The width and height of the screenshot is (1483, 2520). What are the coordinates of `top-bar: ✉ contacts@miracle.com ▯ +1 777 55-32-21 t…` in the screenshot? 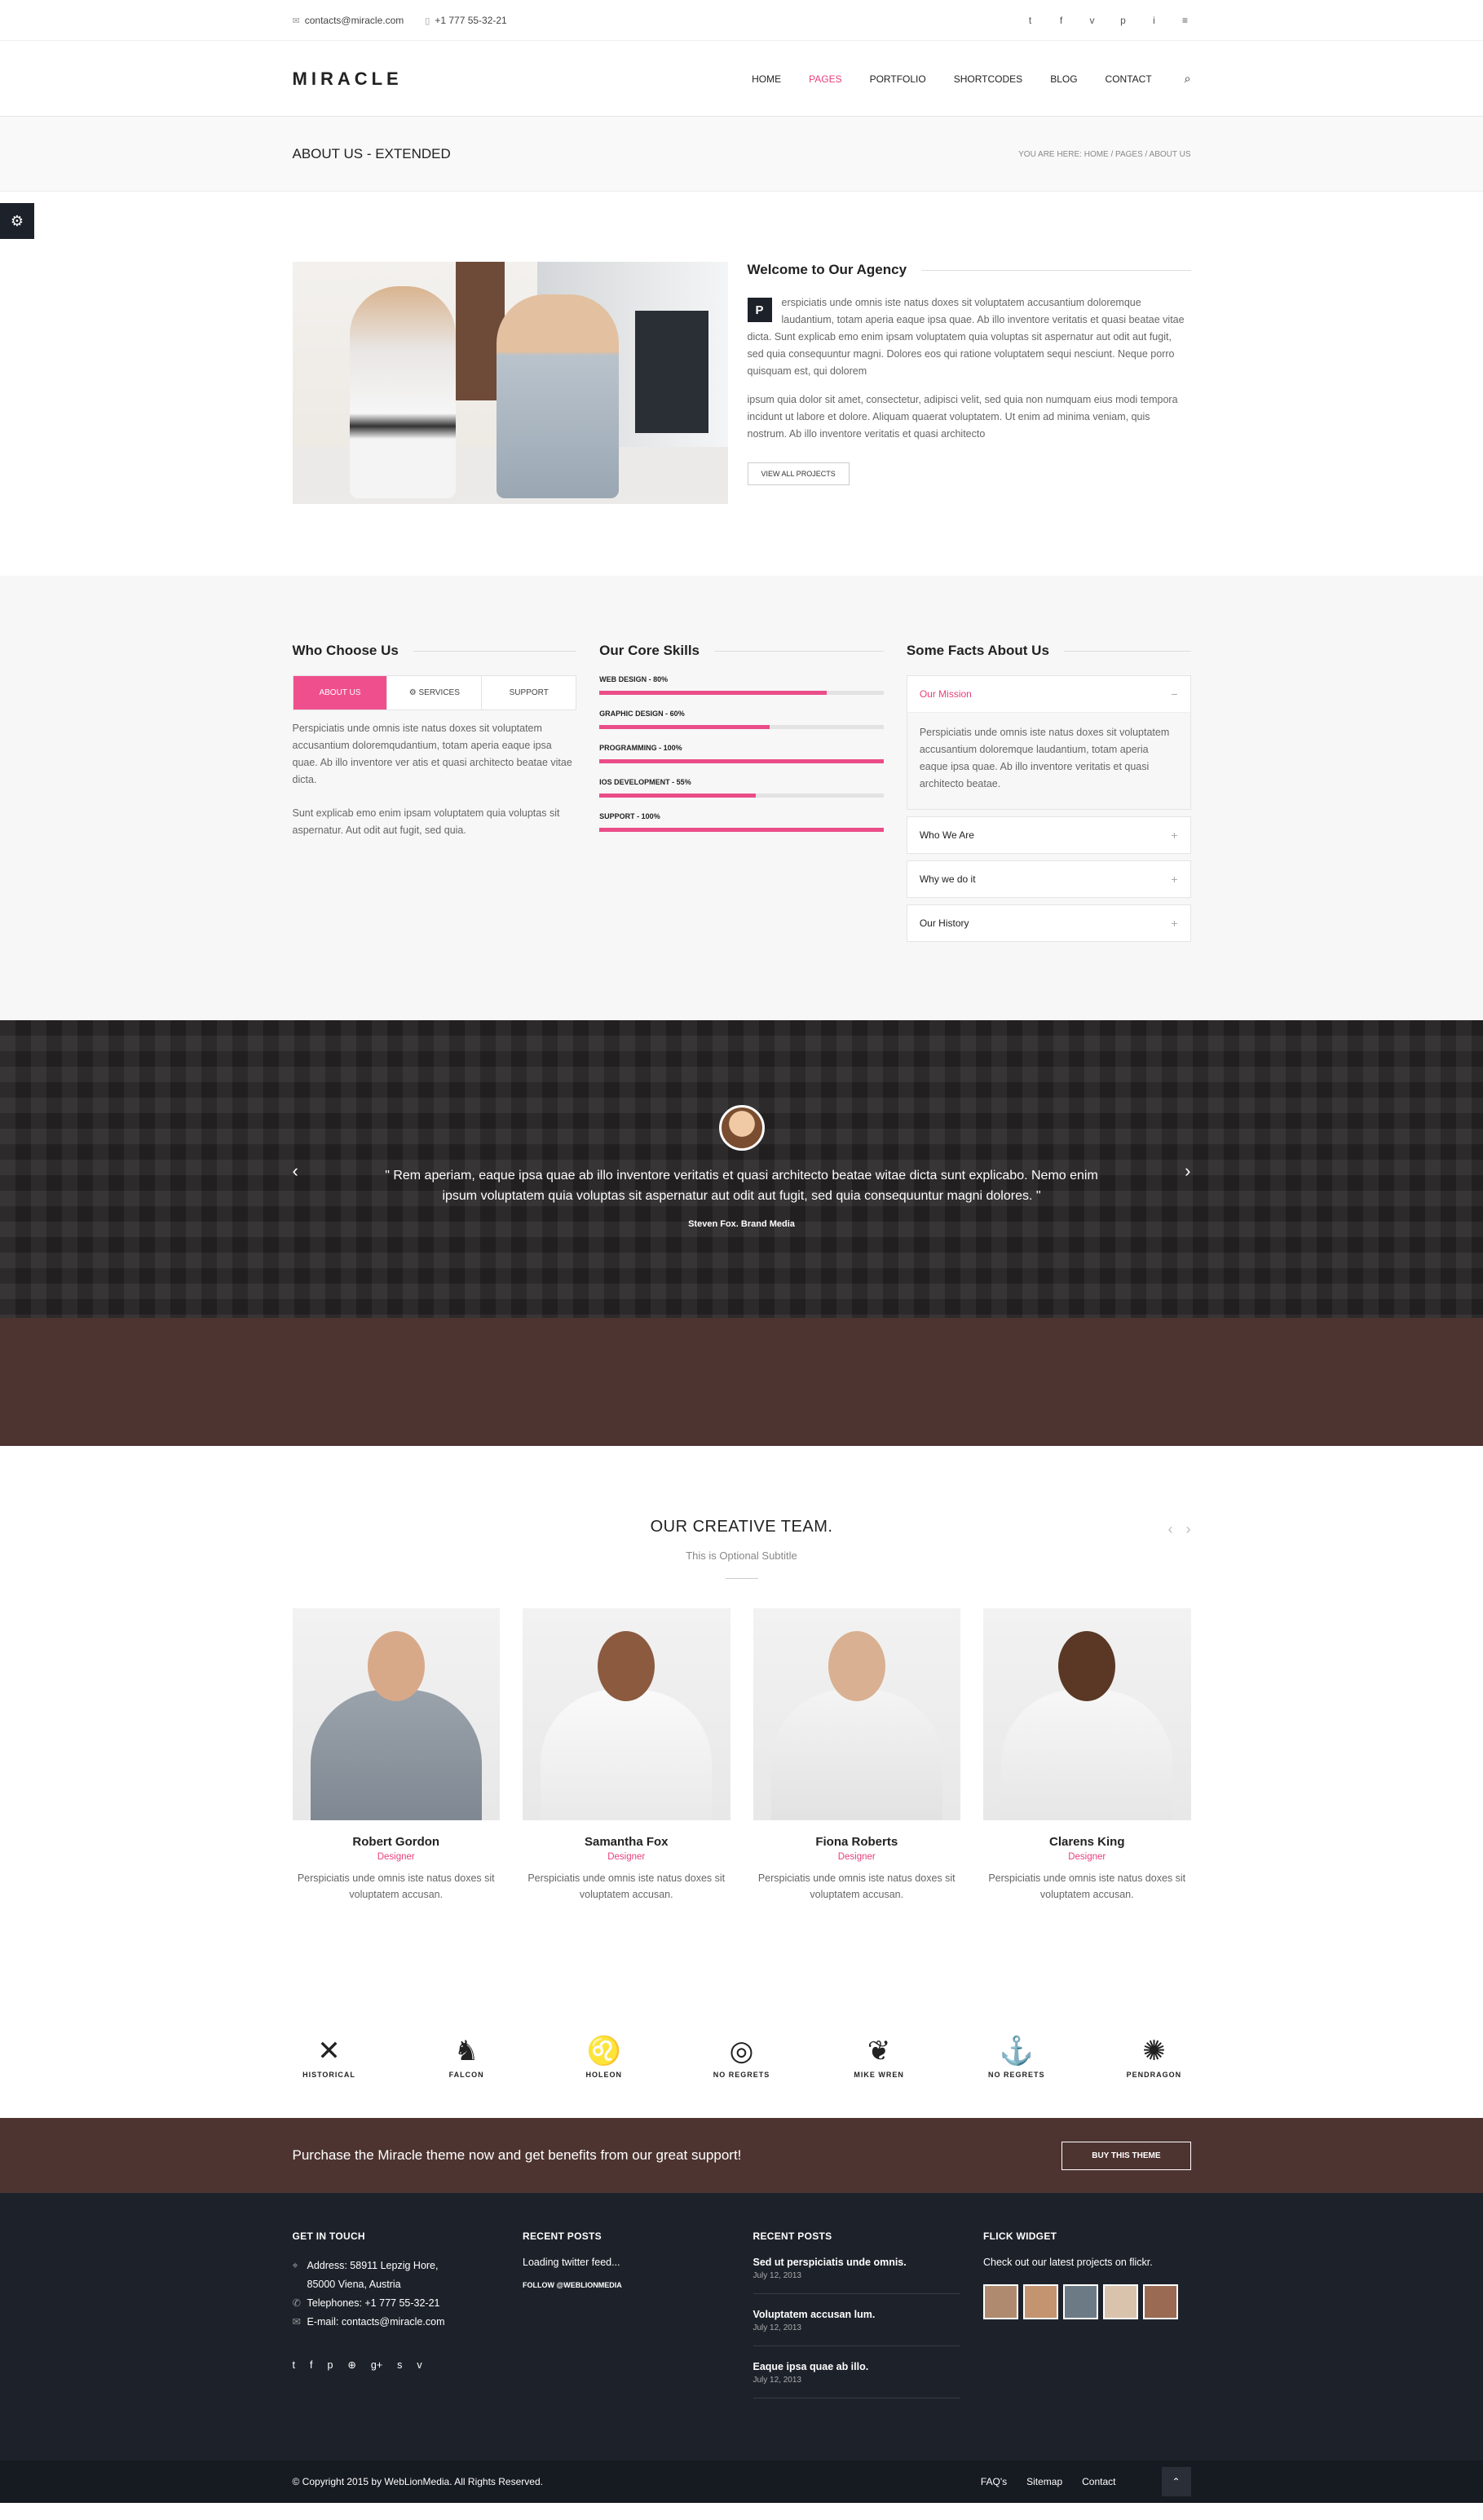 It's located at (741, 20).